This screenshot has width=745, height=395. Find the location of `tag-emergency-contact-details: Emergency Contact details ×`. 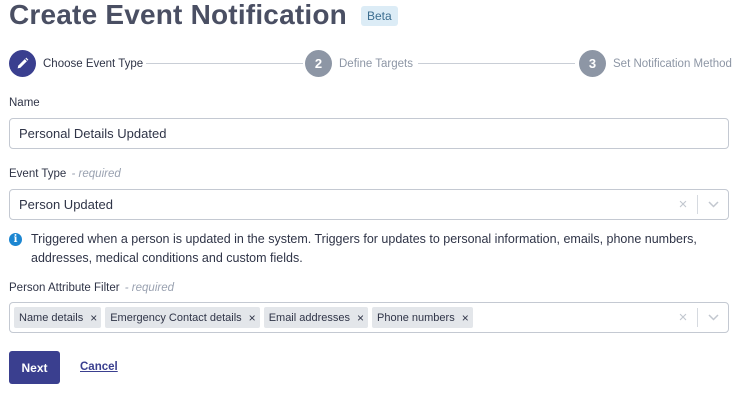

tag-emergency-contact-details: Emergency Contact details × is located at coordinates (182, 317).